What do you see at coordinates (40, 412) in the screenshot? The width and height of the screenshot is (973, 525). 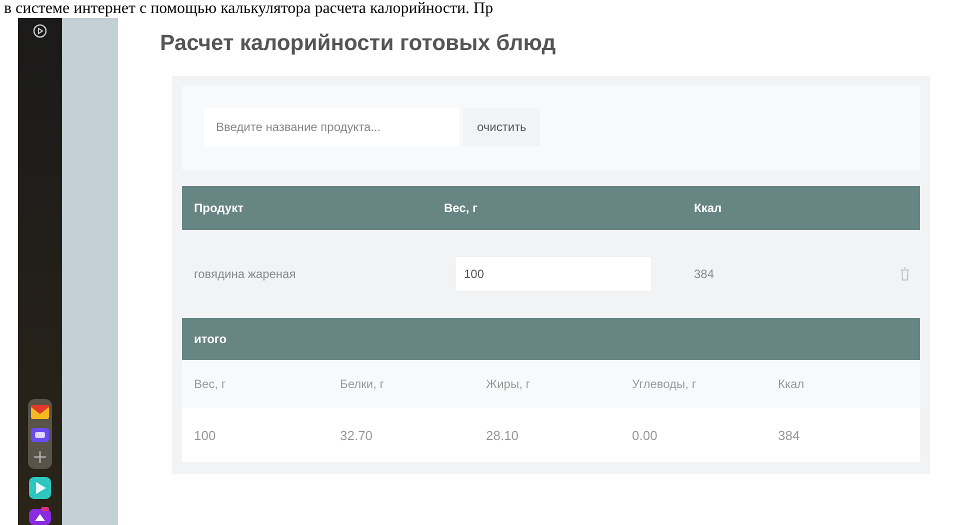 I see `mail-icon` at bounding box center [40, 412].